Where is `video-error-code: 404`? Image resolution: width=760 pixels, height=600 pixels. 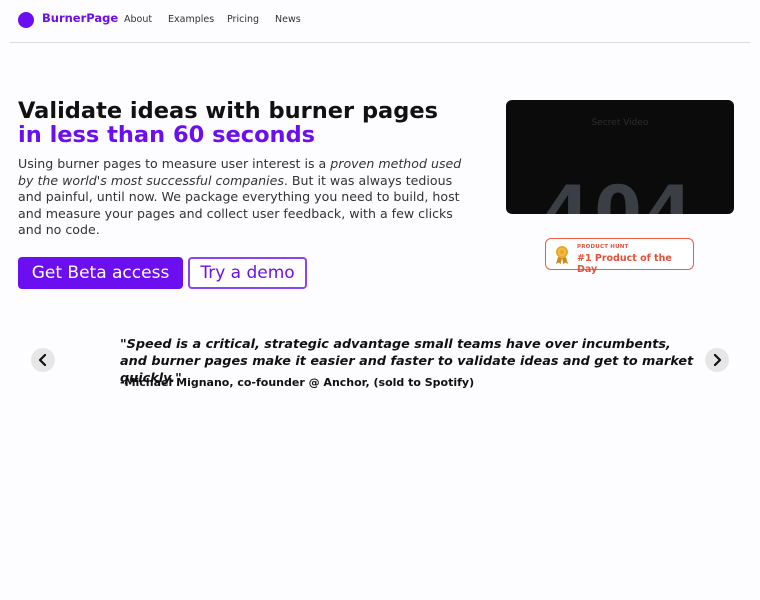 video-error-code: 404 is located at coordinates (620, 193).